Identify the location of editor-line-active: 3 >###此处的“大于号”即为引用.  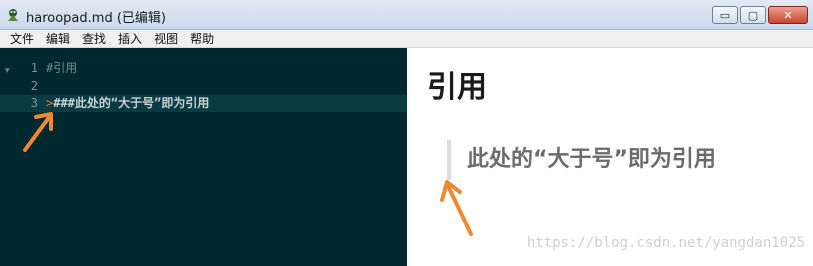
(203, 103).